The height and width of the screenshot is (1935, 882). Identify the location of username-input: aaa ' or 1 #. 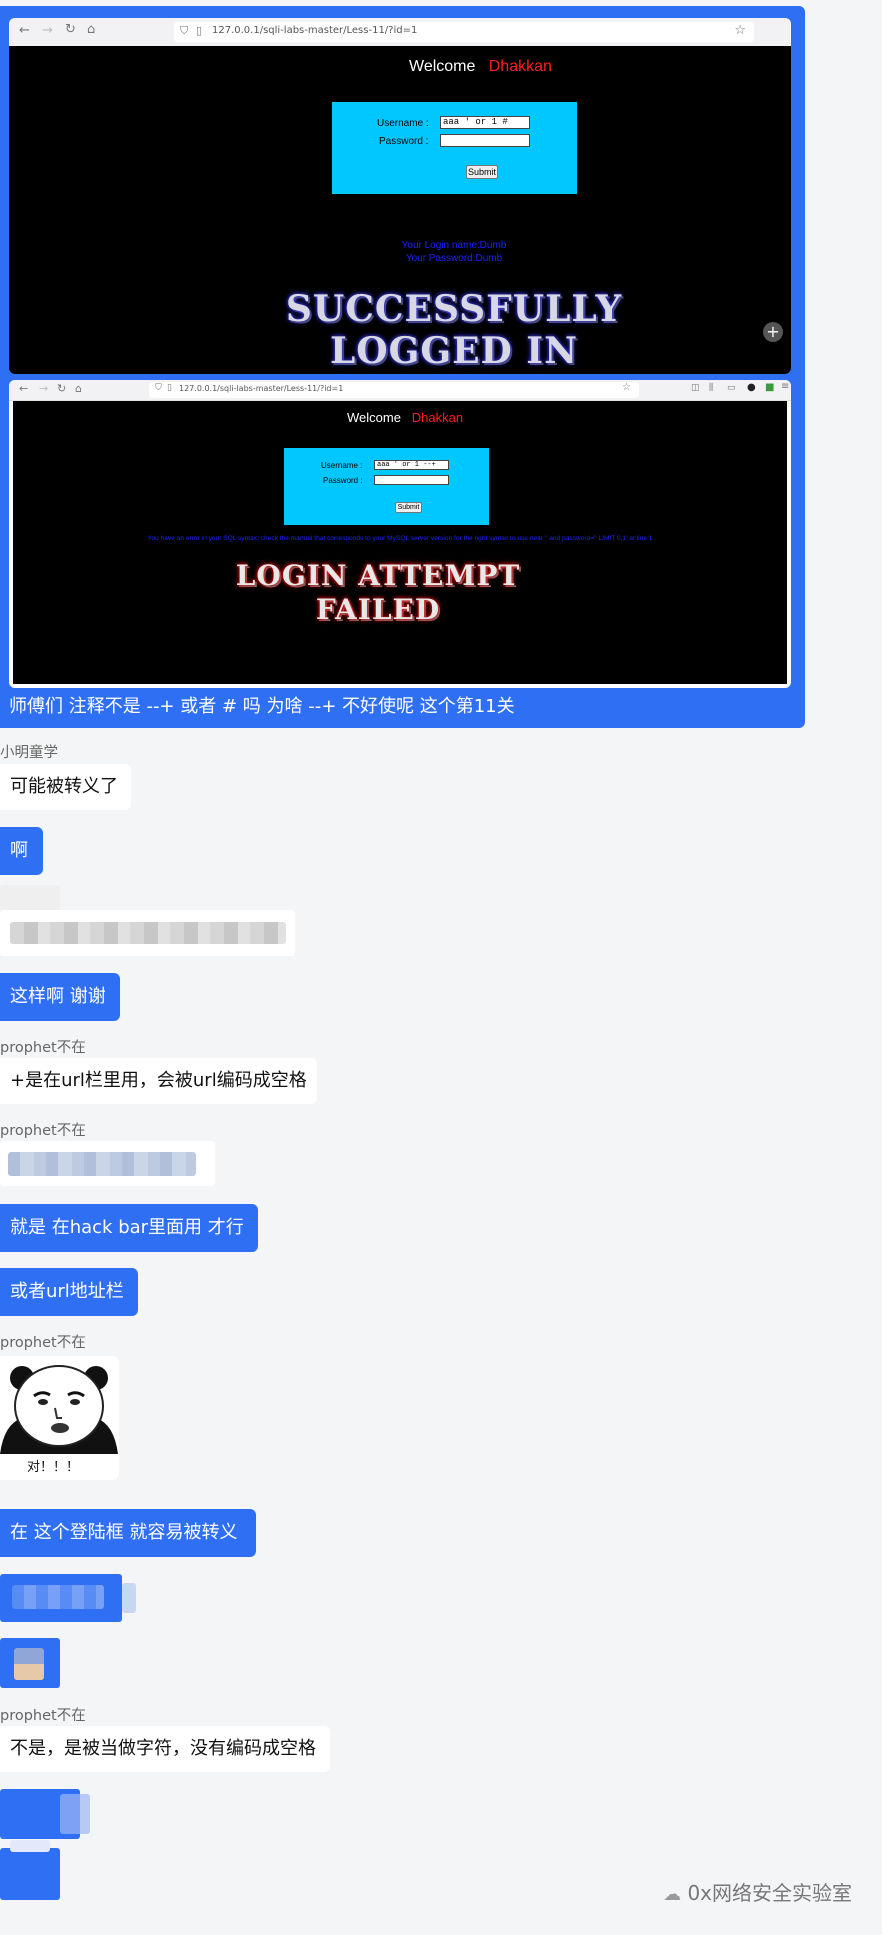
(485, 122).